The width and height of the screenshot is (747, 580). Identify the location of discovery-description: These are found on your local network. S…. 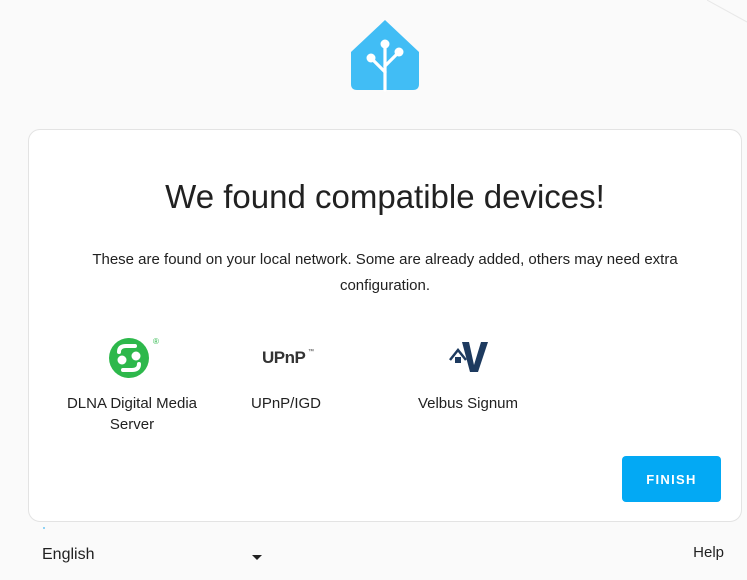
(385, 272).